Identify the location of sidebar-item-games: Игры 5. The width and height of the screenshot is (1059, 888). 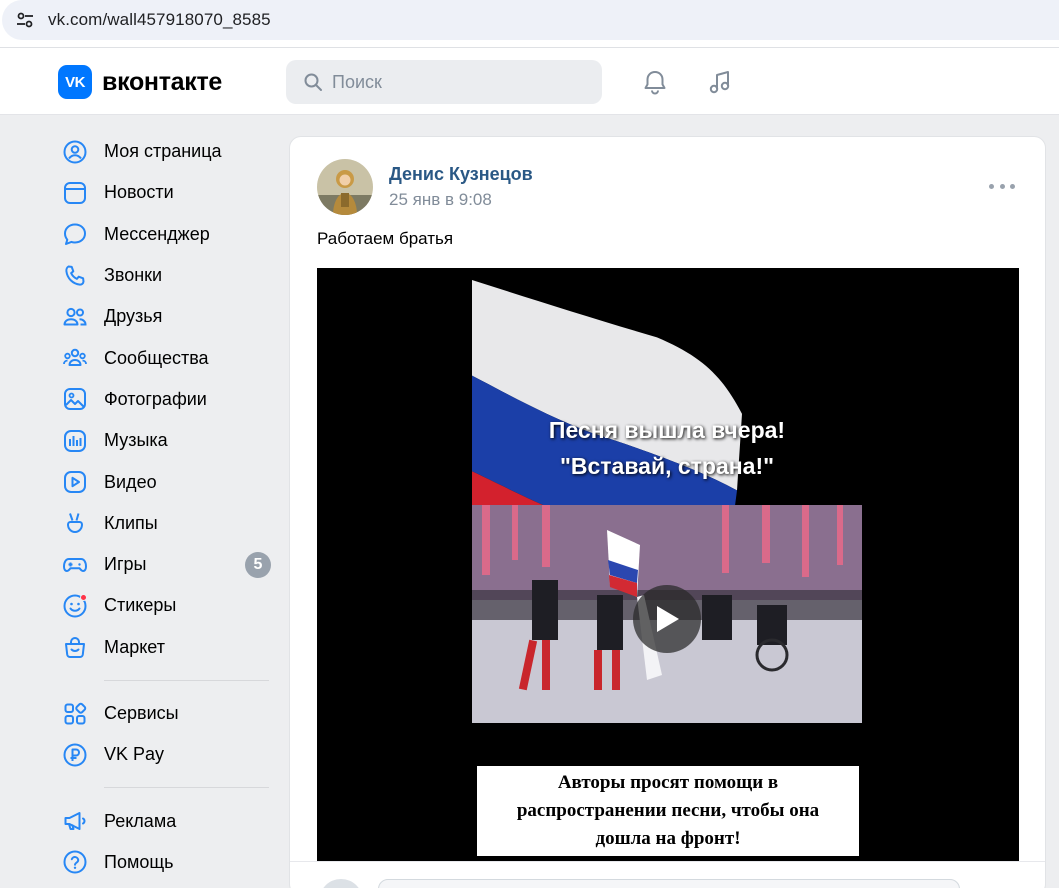
(165, 564).